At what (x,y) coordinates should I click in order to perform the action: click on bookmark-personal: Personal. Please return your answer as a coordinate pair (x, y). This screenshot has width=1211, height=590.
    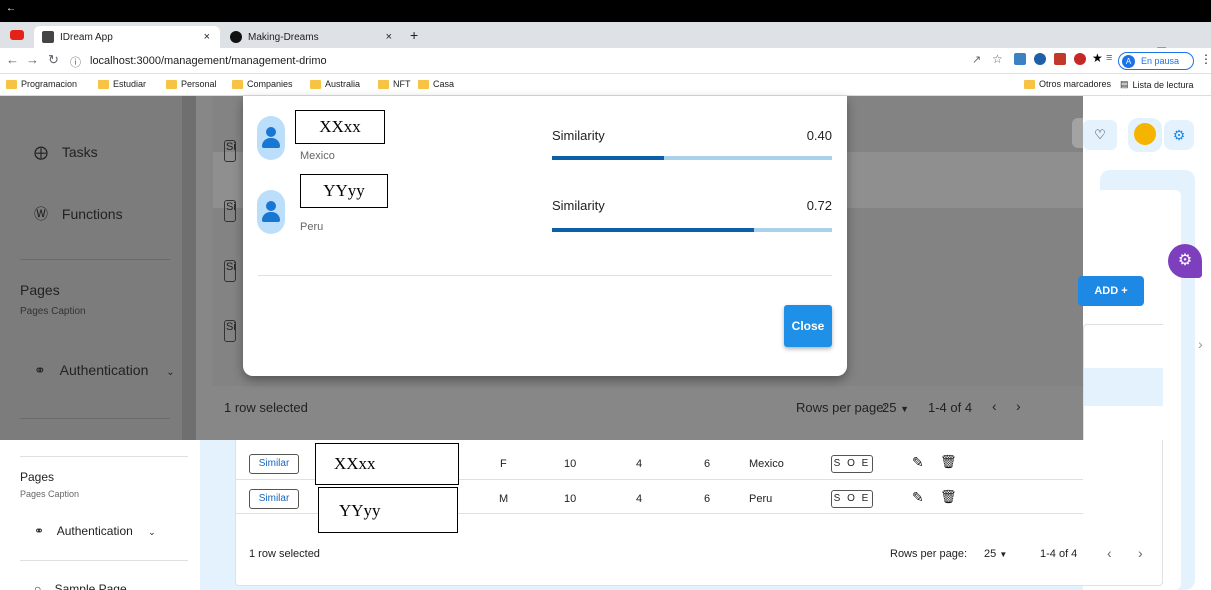
    Looking at the image, I should click on (191, 84).